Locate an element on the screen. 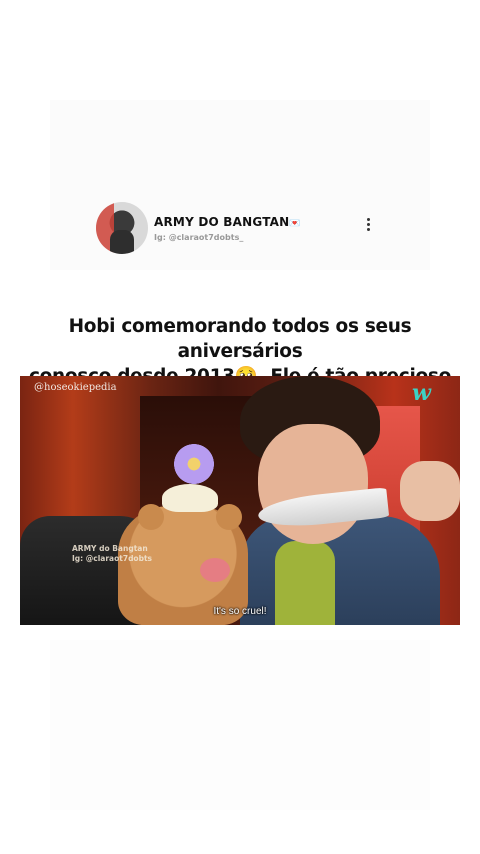  cake-flower is located at coordinates (194, 464).